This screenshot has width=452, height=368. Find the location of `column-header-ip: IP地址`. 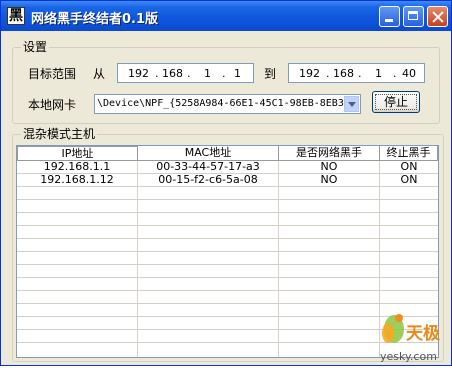

column-header-ip: IP地址 is located at coordinates (77, 153).